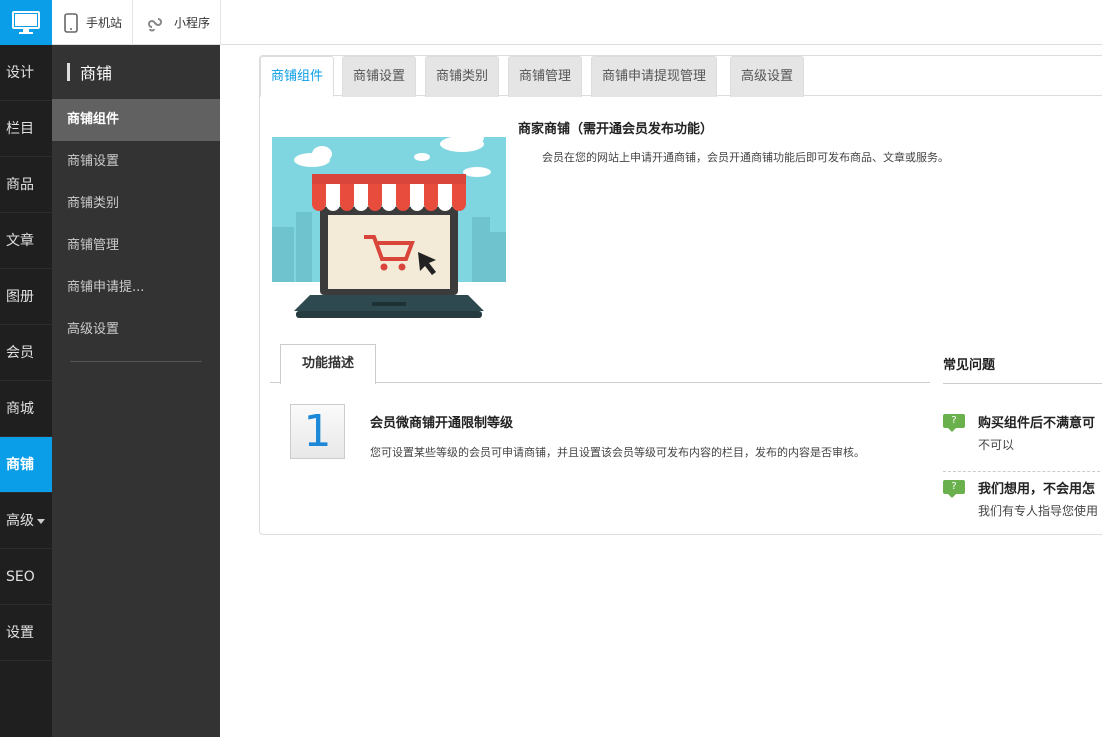 Image resolution: width=1102 pixels, height=737 pixels. I want to click on rail-item-shop: 商铺, so click(26, 465).